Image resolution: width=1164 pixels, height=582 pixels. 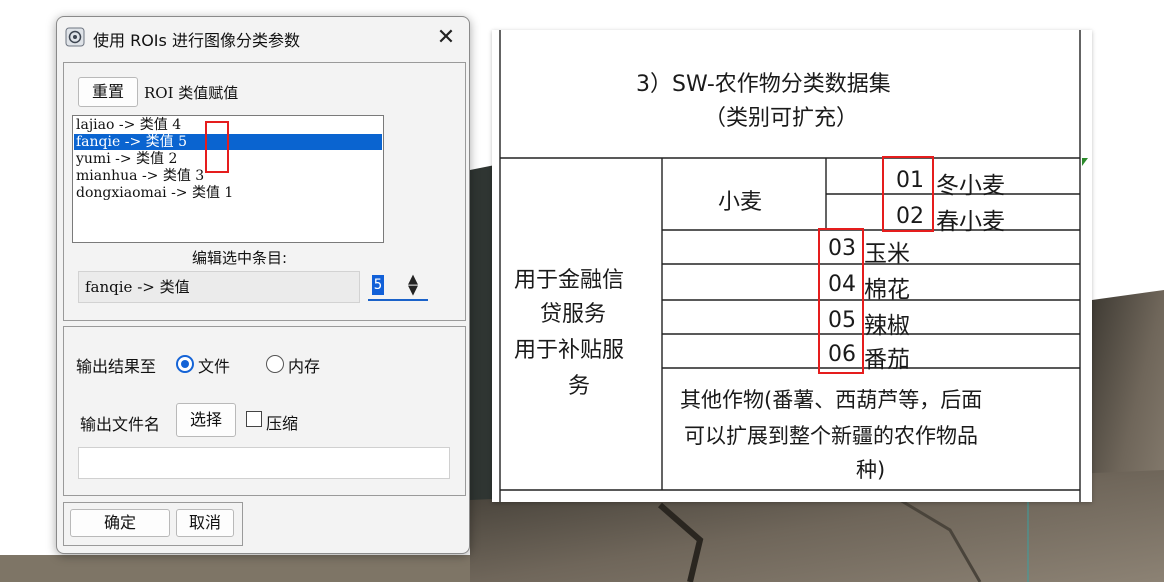 I want to click on dialog-title: 使用 ROIs 进行图像分类参数, so click(x=196, y=40).